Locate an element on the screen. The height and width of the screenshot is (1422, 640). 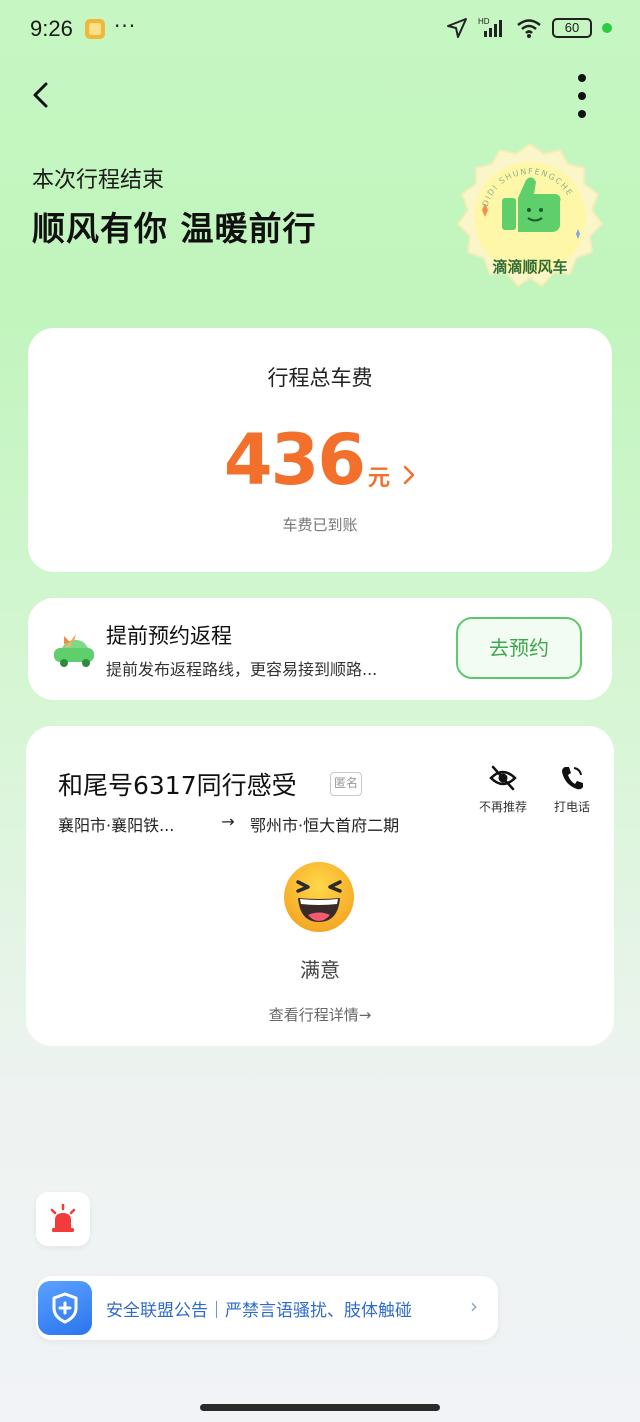
trip-route: 襄阳市·襄阳铁... → 鄂州市·恒大首府二期 is located at coordinates (228, 824).